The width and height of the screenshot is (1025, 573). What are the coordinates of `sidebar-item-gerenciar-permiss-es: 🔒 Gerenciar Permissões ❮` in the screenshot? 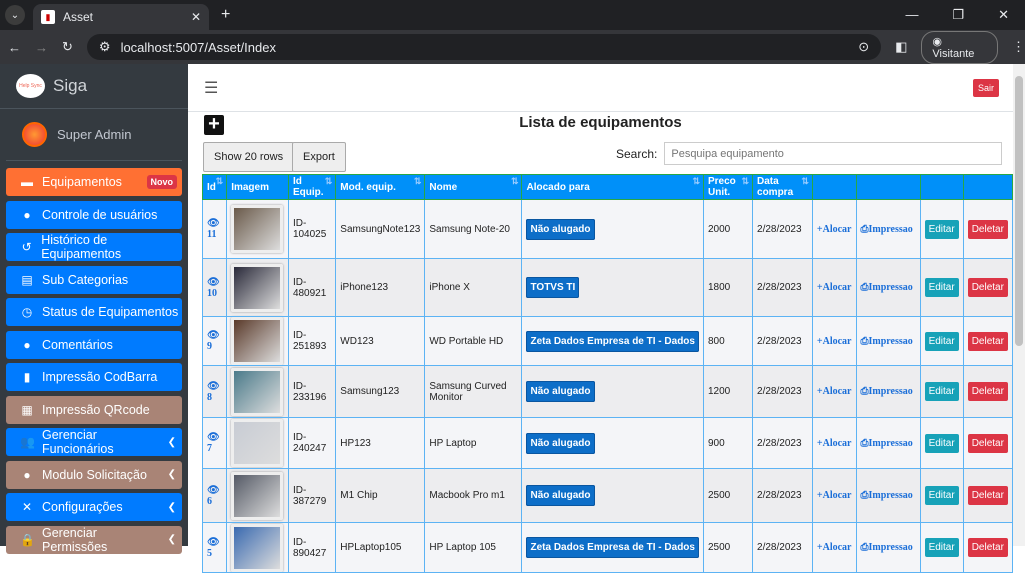 It's located at (94, 539).